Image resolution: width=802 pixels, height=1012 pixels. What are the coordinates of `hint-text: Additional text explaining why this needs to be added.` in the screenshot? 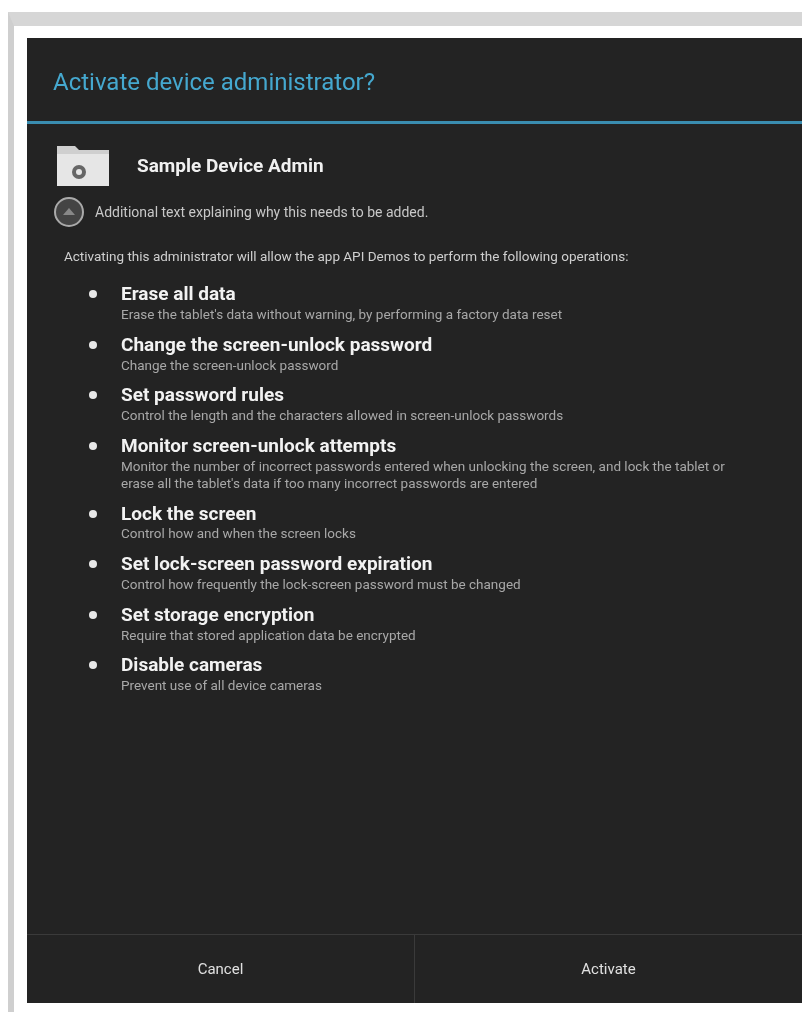 It's located at (262, 212).